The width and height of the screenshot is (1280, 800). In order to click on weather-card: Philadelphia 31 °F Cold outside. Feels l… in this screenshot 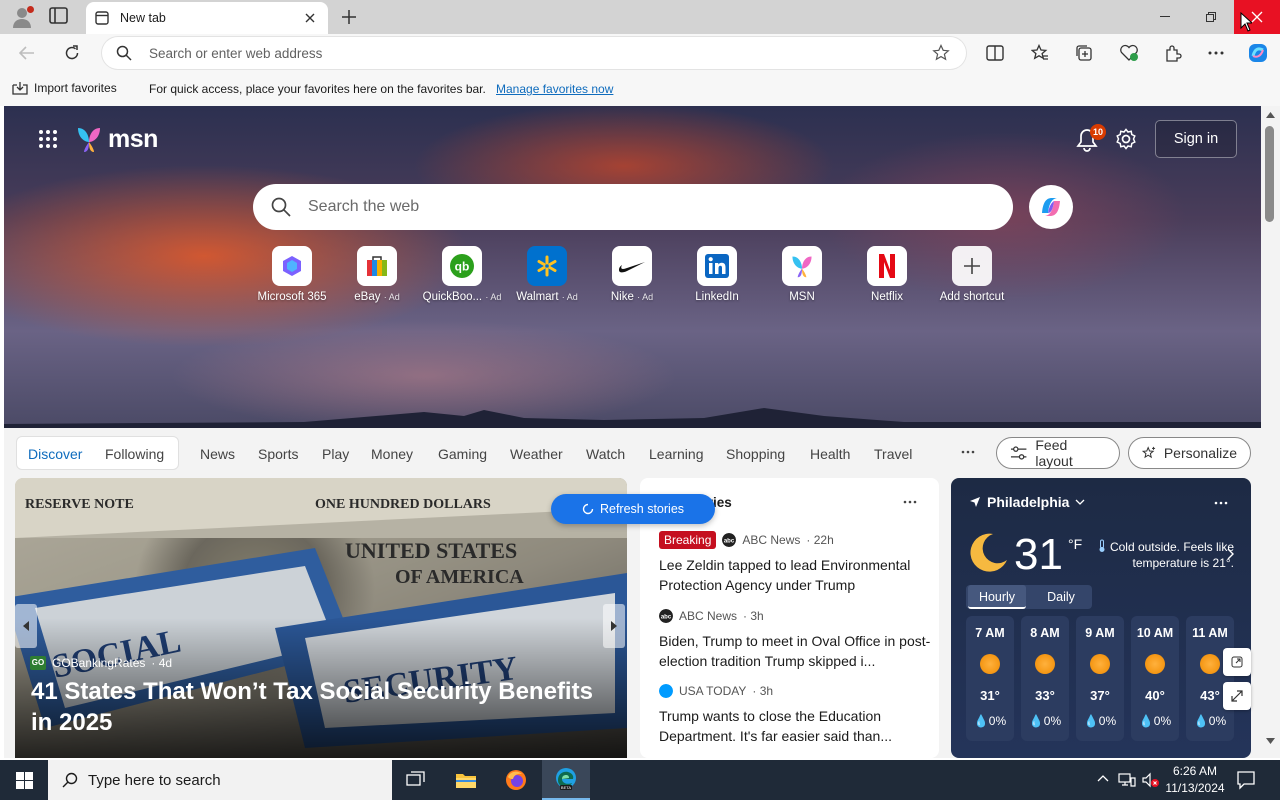, I will do `click(1101, 618)`.